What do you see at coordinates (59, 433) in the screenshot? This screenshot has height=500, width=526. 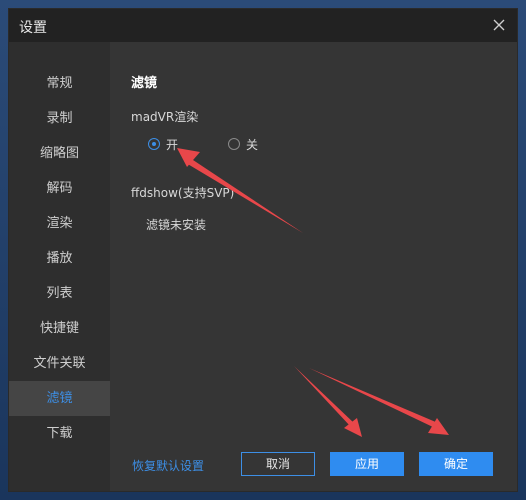 I see `sidebar-item-download: 下载` at bounding box center [59, 433].